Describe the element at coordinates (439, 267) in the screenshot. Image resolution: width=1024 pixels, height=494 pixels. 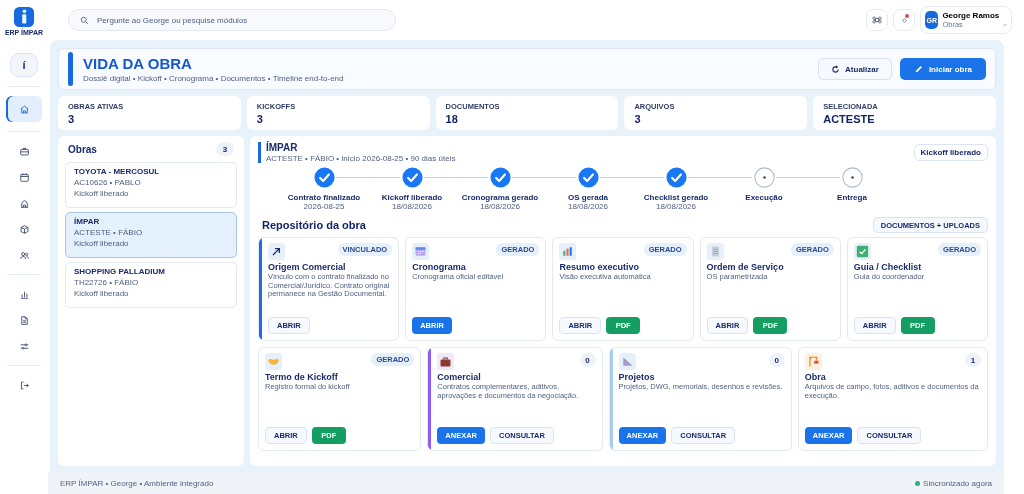
I see `card-title: Cronograma` at that location.